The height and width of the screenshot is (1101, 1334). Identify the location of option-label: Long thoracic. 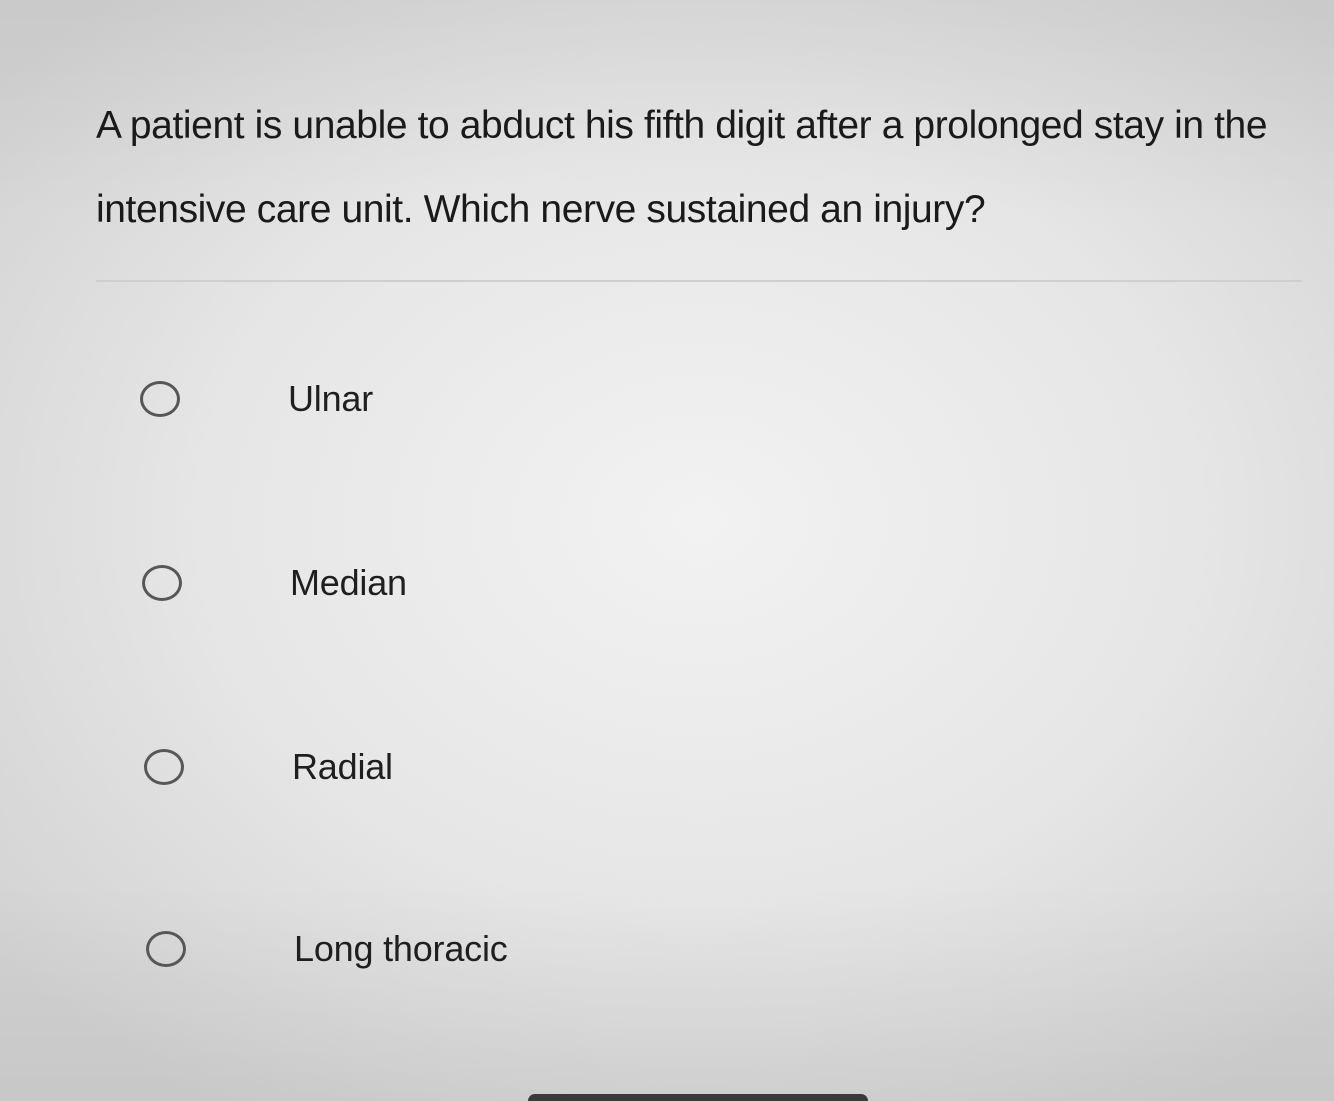
(401, 948).